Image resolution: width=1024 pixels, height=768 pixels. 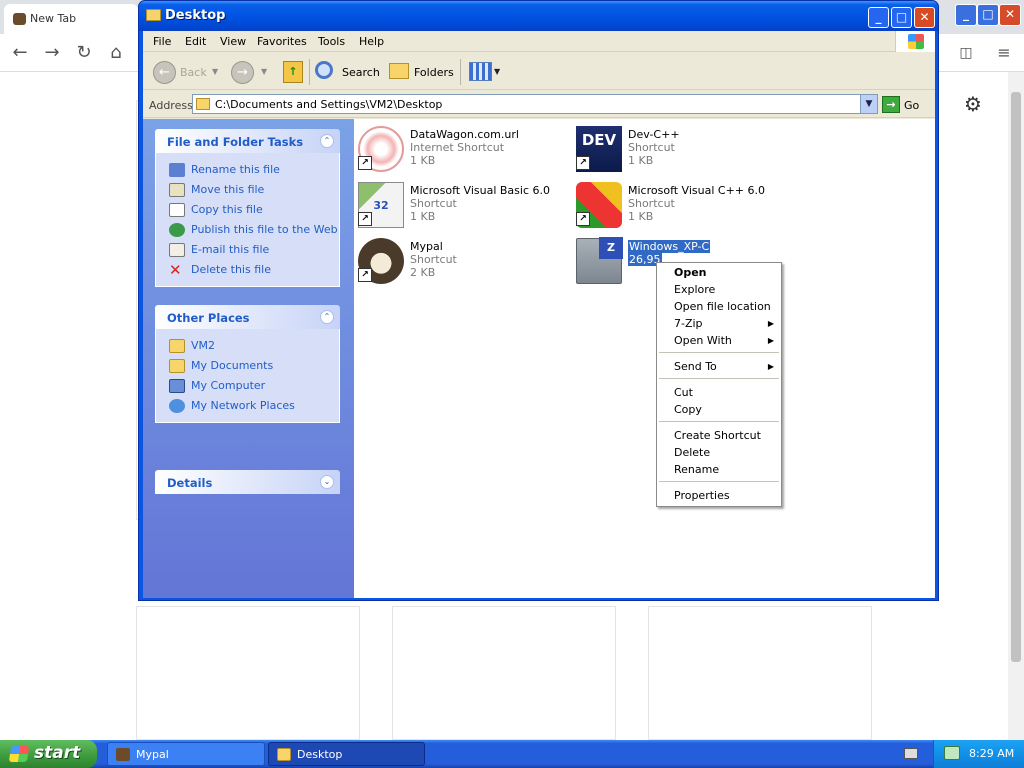 I want to click on taskbar-task-mypal: Mypal, so click(x=186, y=754).